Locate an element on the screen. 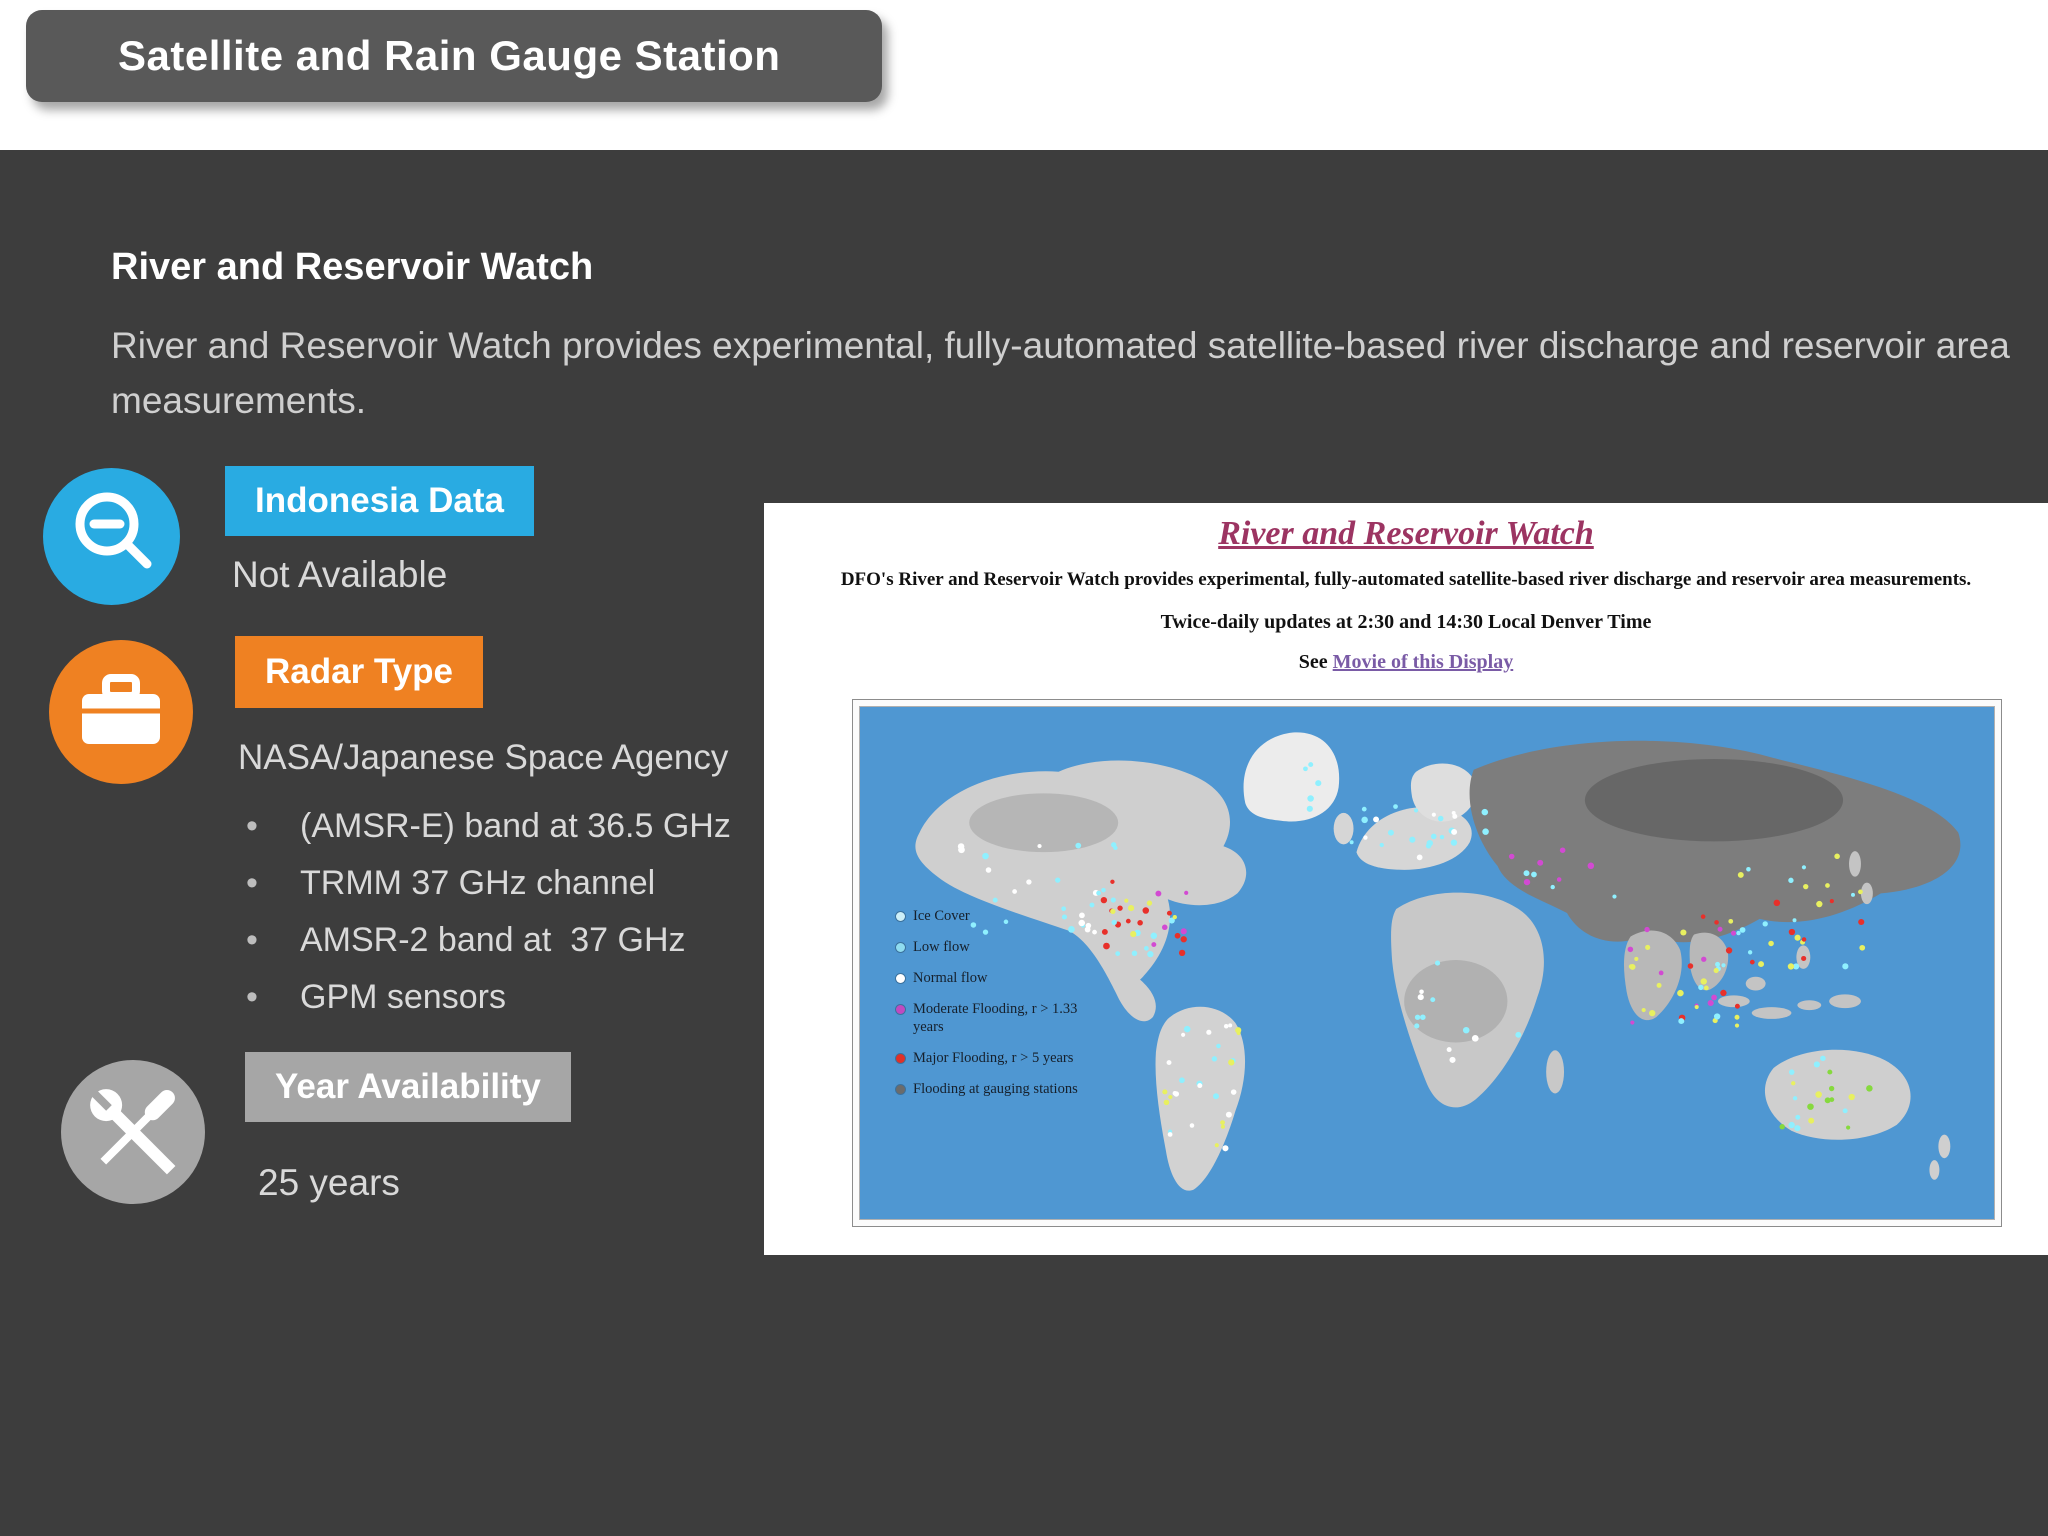 This screenshot has height=1536, width=2048. region-scandinavia is located at coordinates (1443, 792).